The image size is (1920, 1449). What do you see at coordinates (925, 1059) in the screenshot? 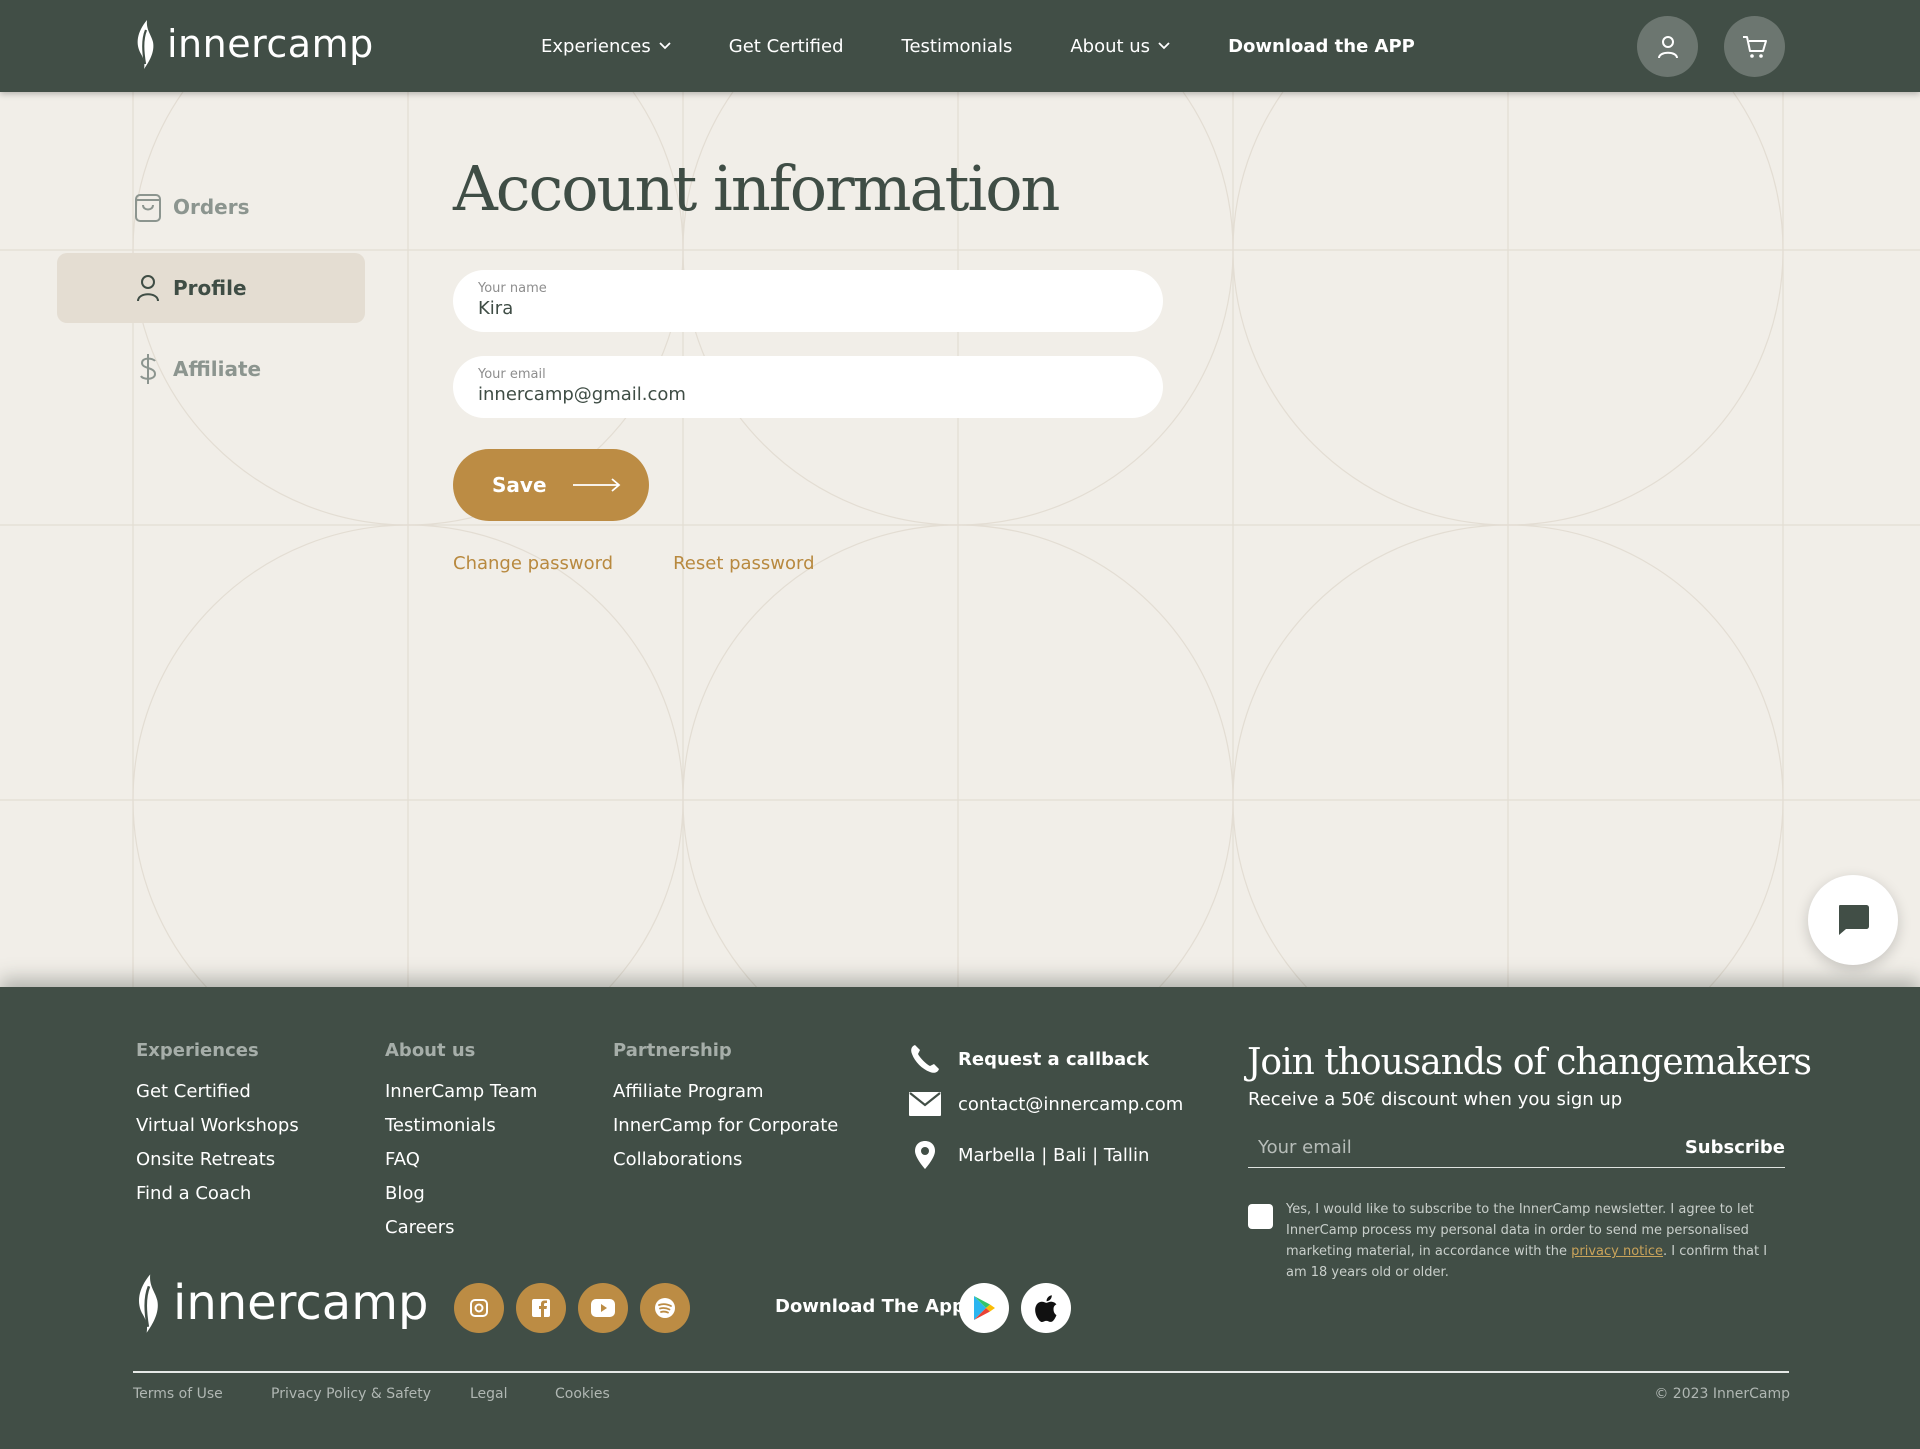
I see `phone-icon` at bounding box center [925, 1059].